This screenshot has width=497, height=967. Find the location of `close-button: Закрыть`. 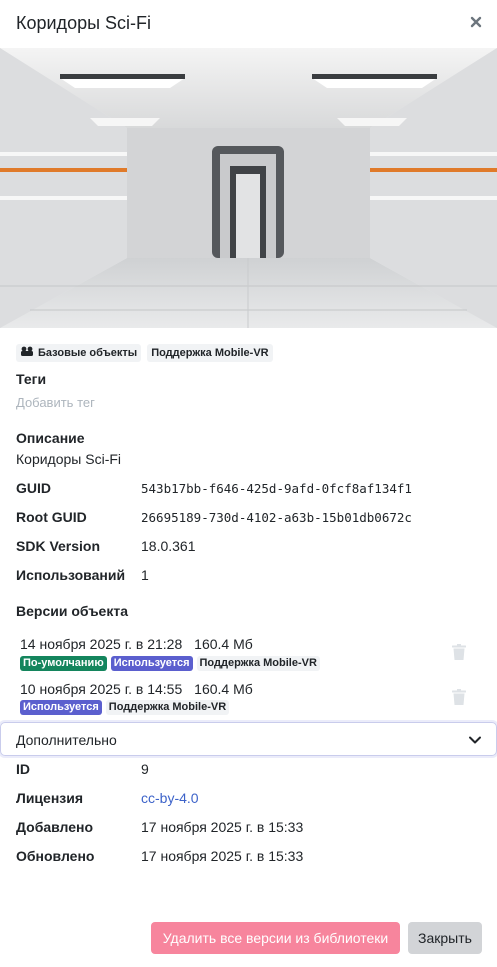

close-button: Закрыть is located at coordinates (445, 938).